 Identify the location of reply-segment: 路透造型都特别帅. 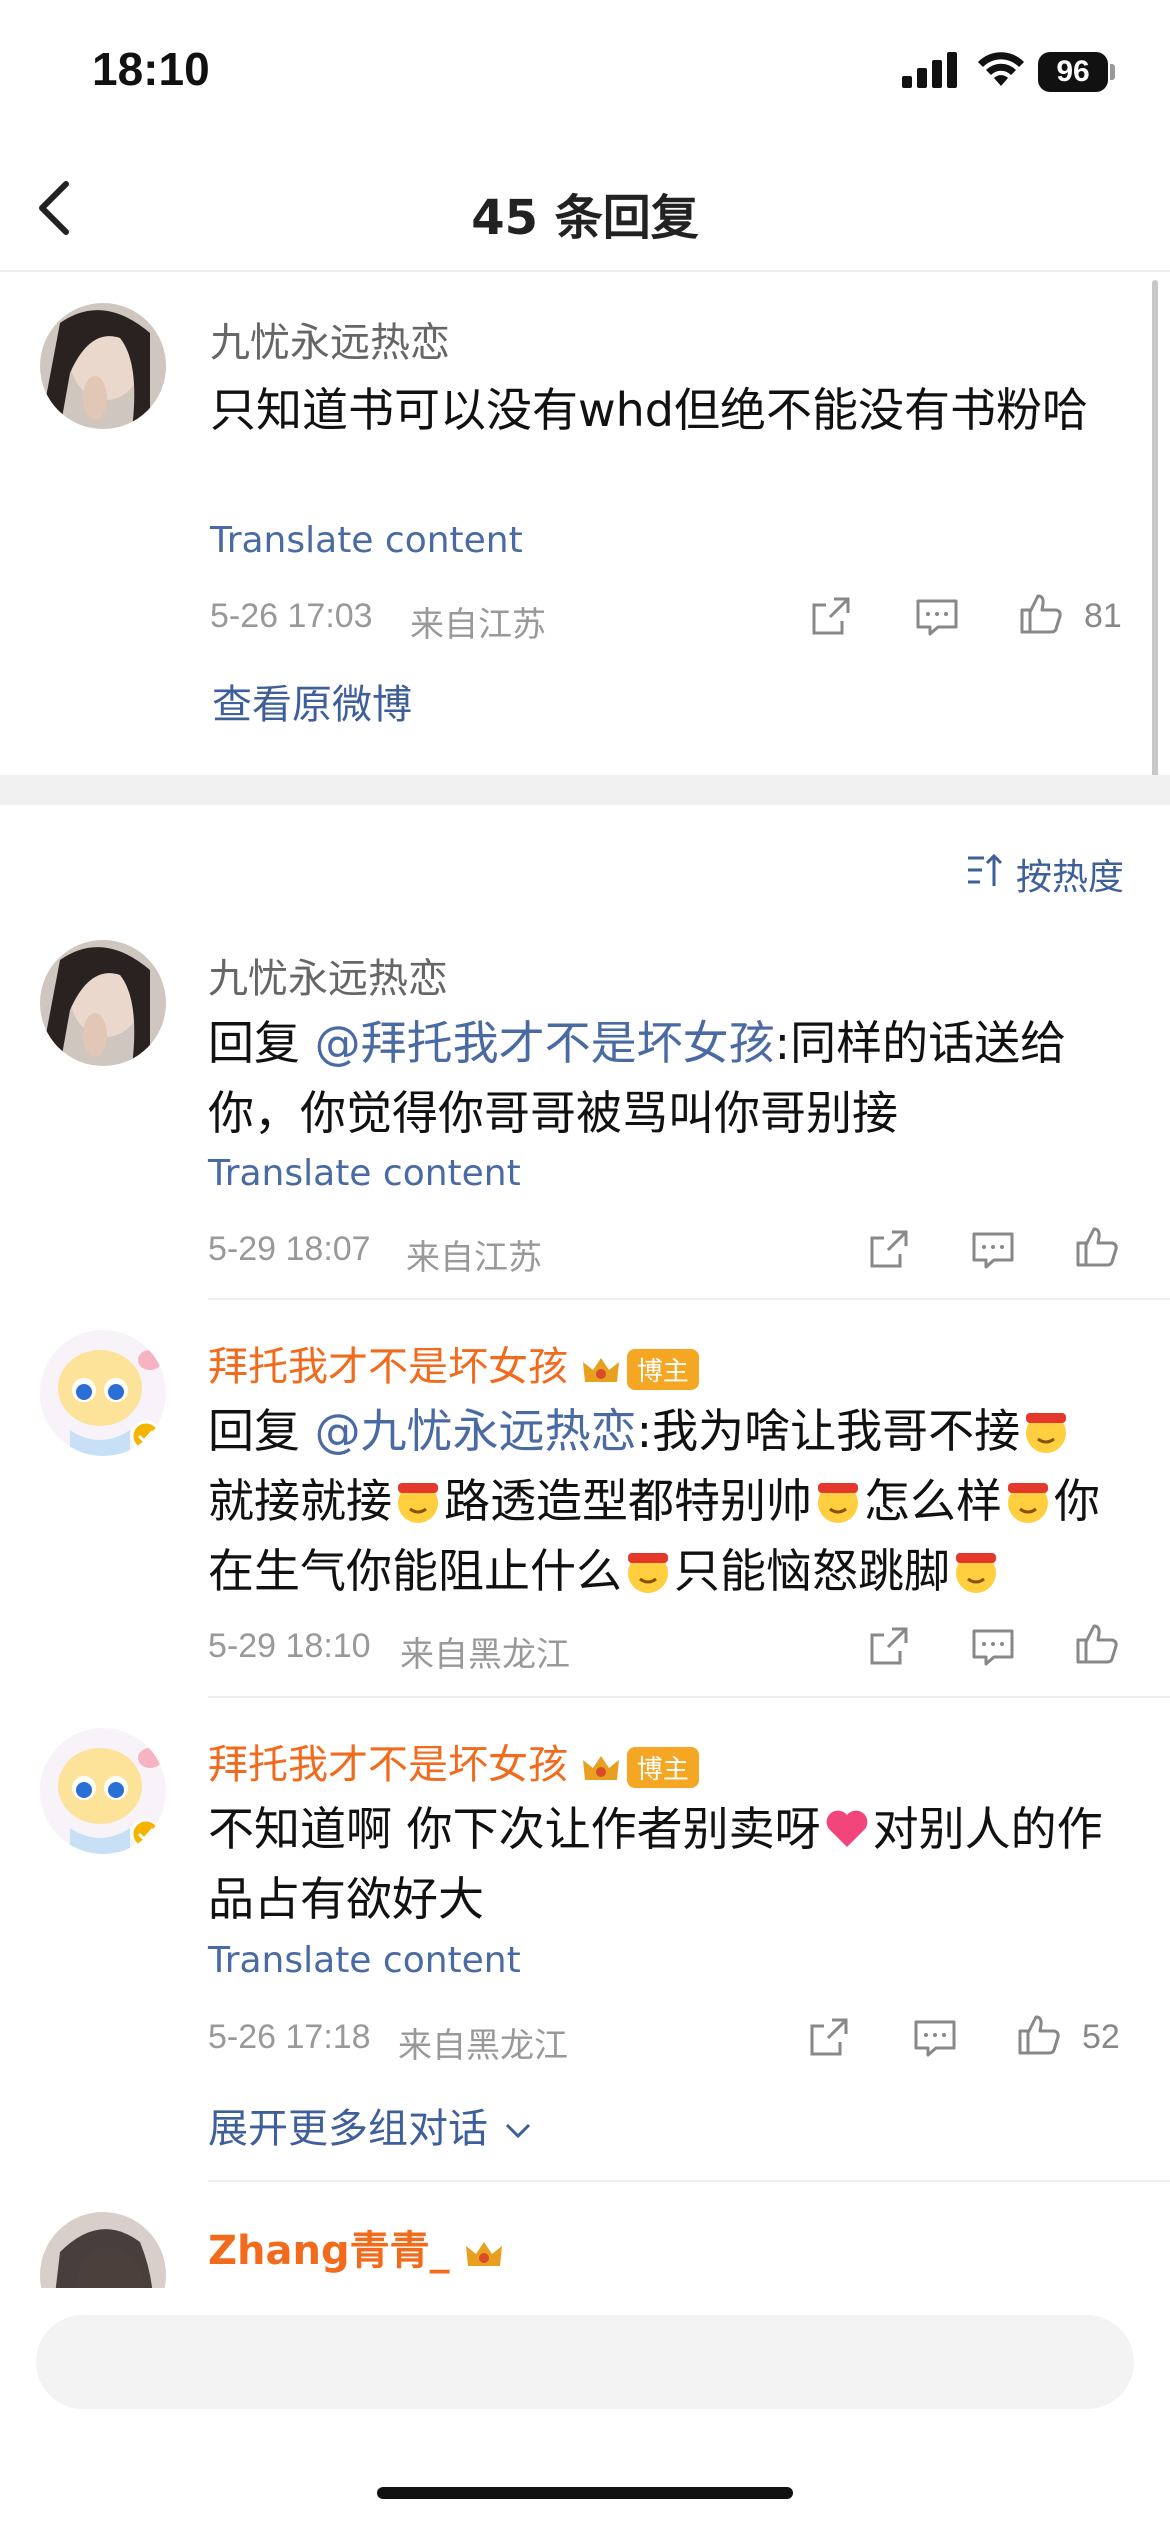
(628, 1501).